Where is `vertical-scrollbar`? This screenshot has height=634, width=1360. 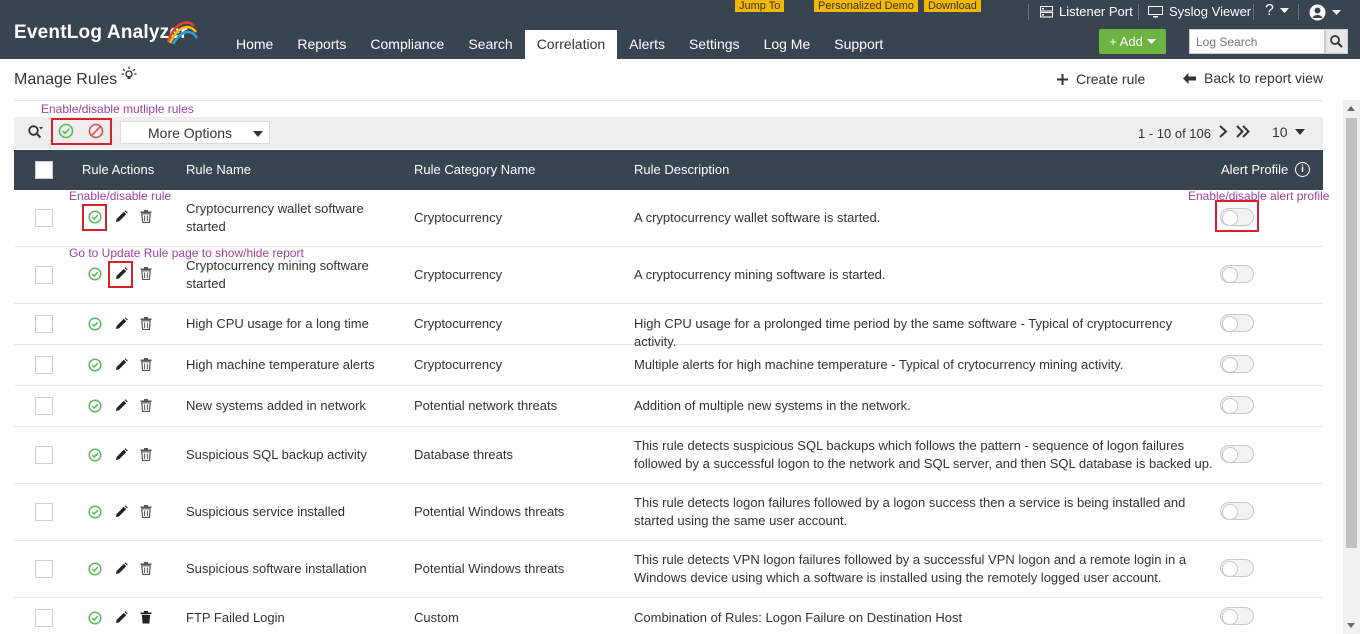 vertical-scrollbar is located at coordinates (1351, 367).